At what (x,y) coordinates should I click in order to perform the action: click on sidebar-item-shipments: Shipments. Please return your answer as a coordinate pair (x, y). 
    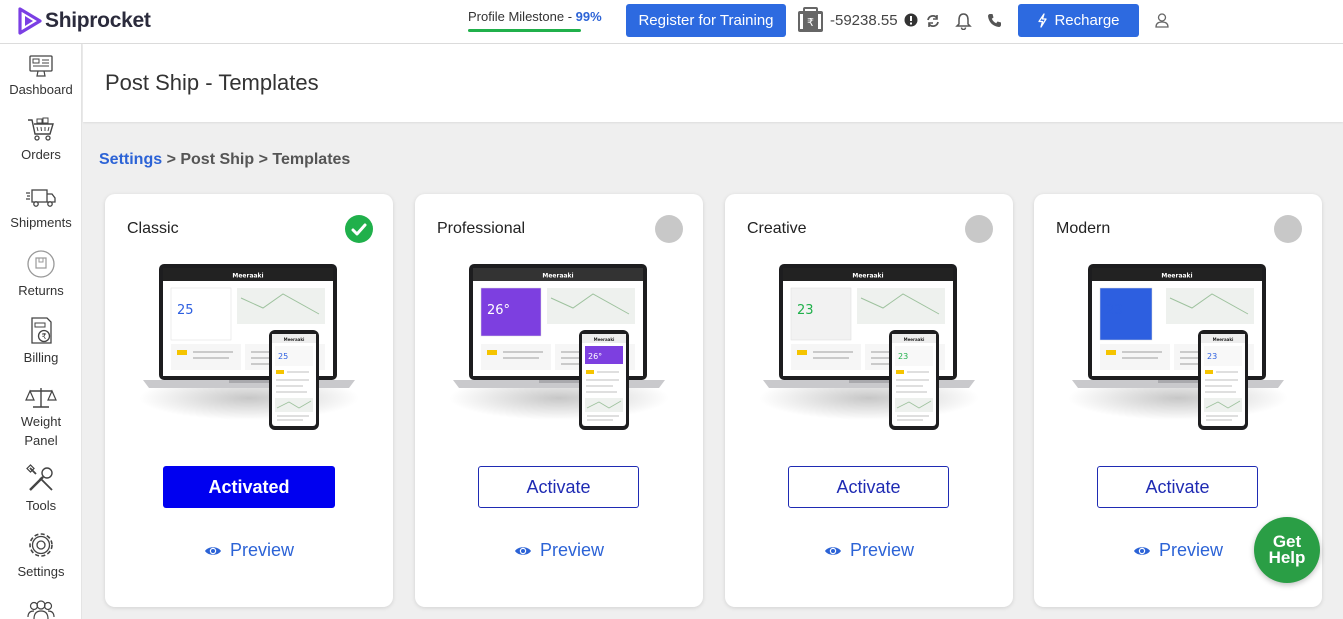
    Looking at the image, I should click on (41, 208).